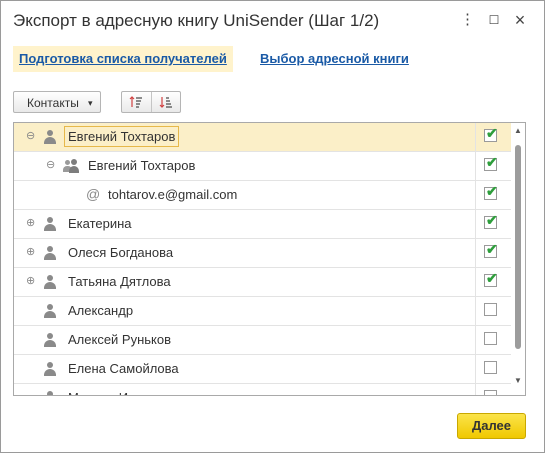 Image resolution: width=545 pixels, height=453 pixels. Describe the element at coordinates (123, 368) in the screenshot. I see `contact-name: Елена Самойлова` at that location.